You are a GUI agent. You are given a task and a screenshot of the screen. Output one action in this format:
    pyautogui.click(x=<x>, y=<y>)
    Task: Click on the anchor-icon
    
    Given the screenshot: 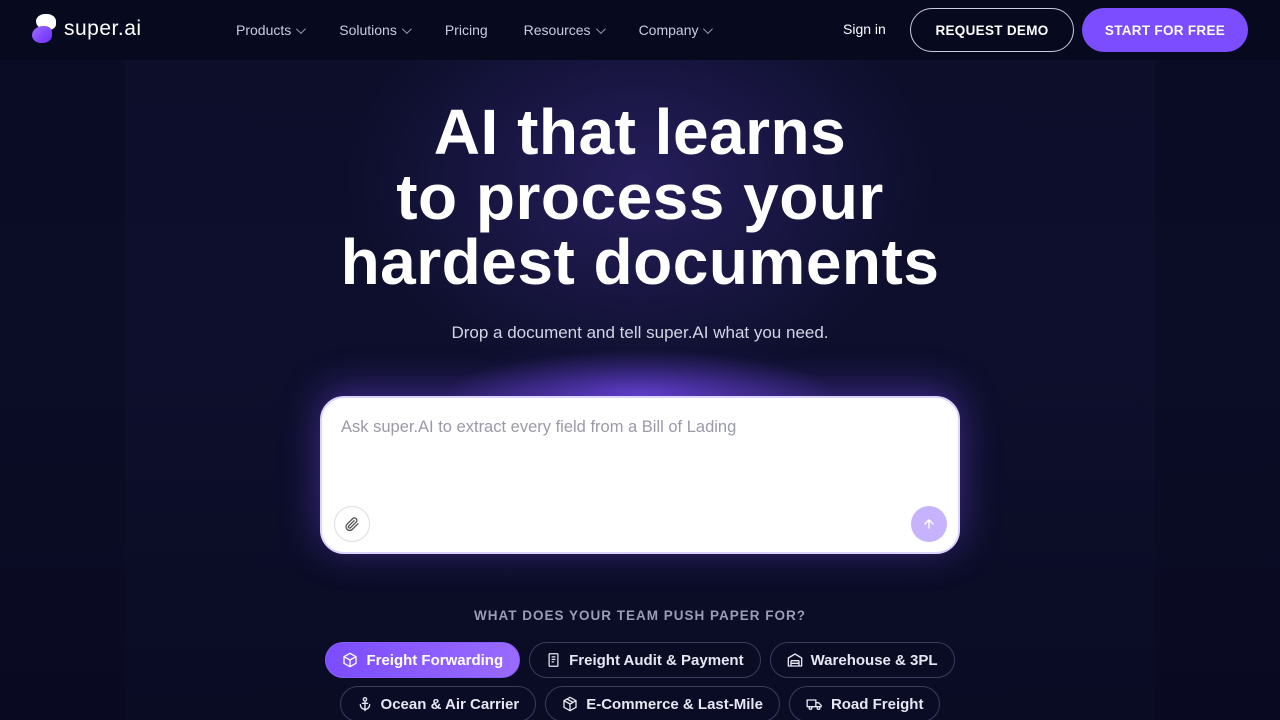 What is the action you would take?
    pyautogui.click(x=364, y=704)
    